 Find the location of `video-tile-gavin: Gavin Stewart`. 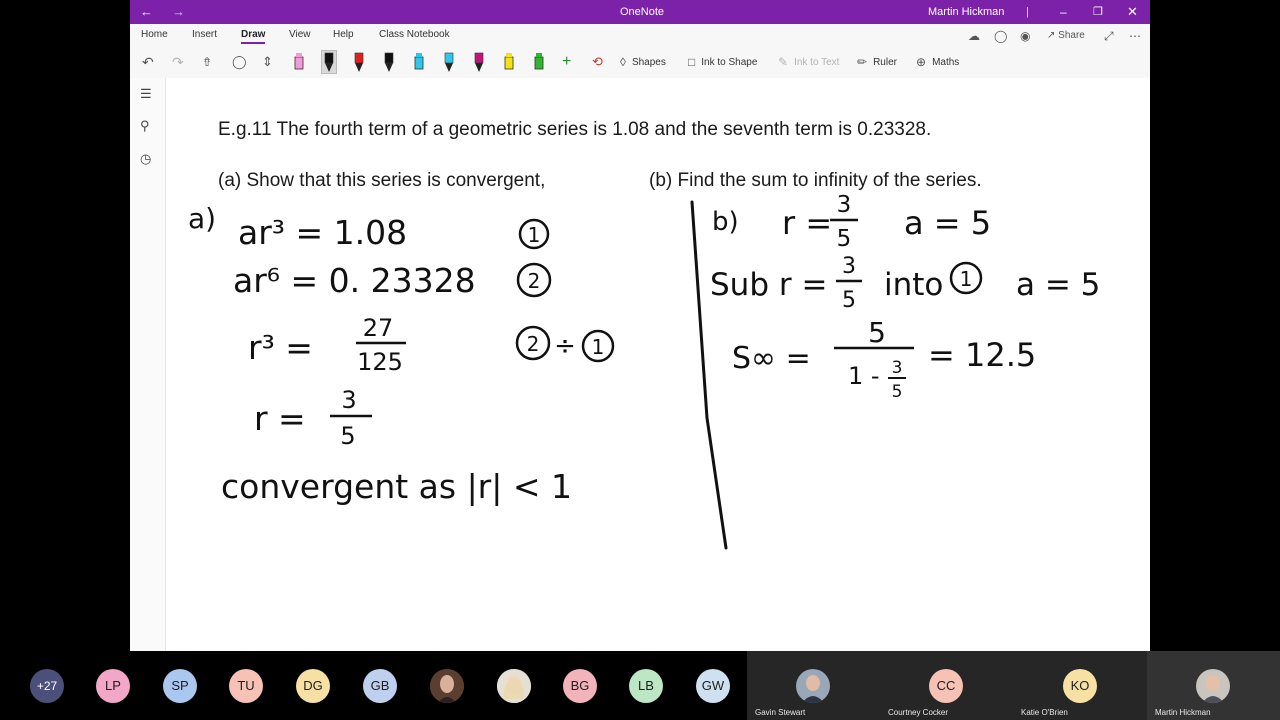

video-tile-gavin: Gavin Stewart is located at coordinates (813, 685).